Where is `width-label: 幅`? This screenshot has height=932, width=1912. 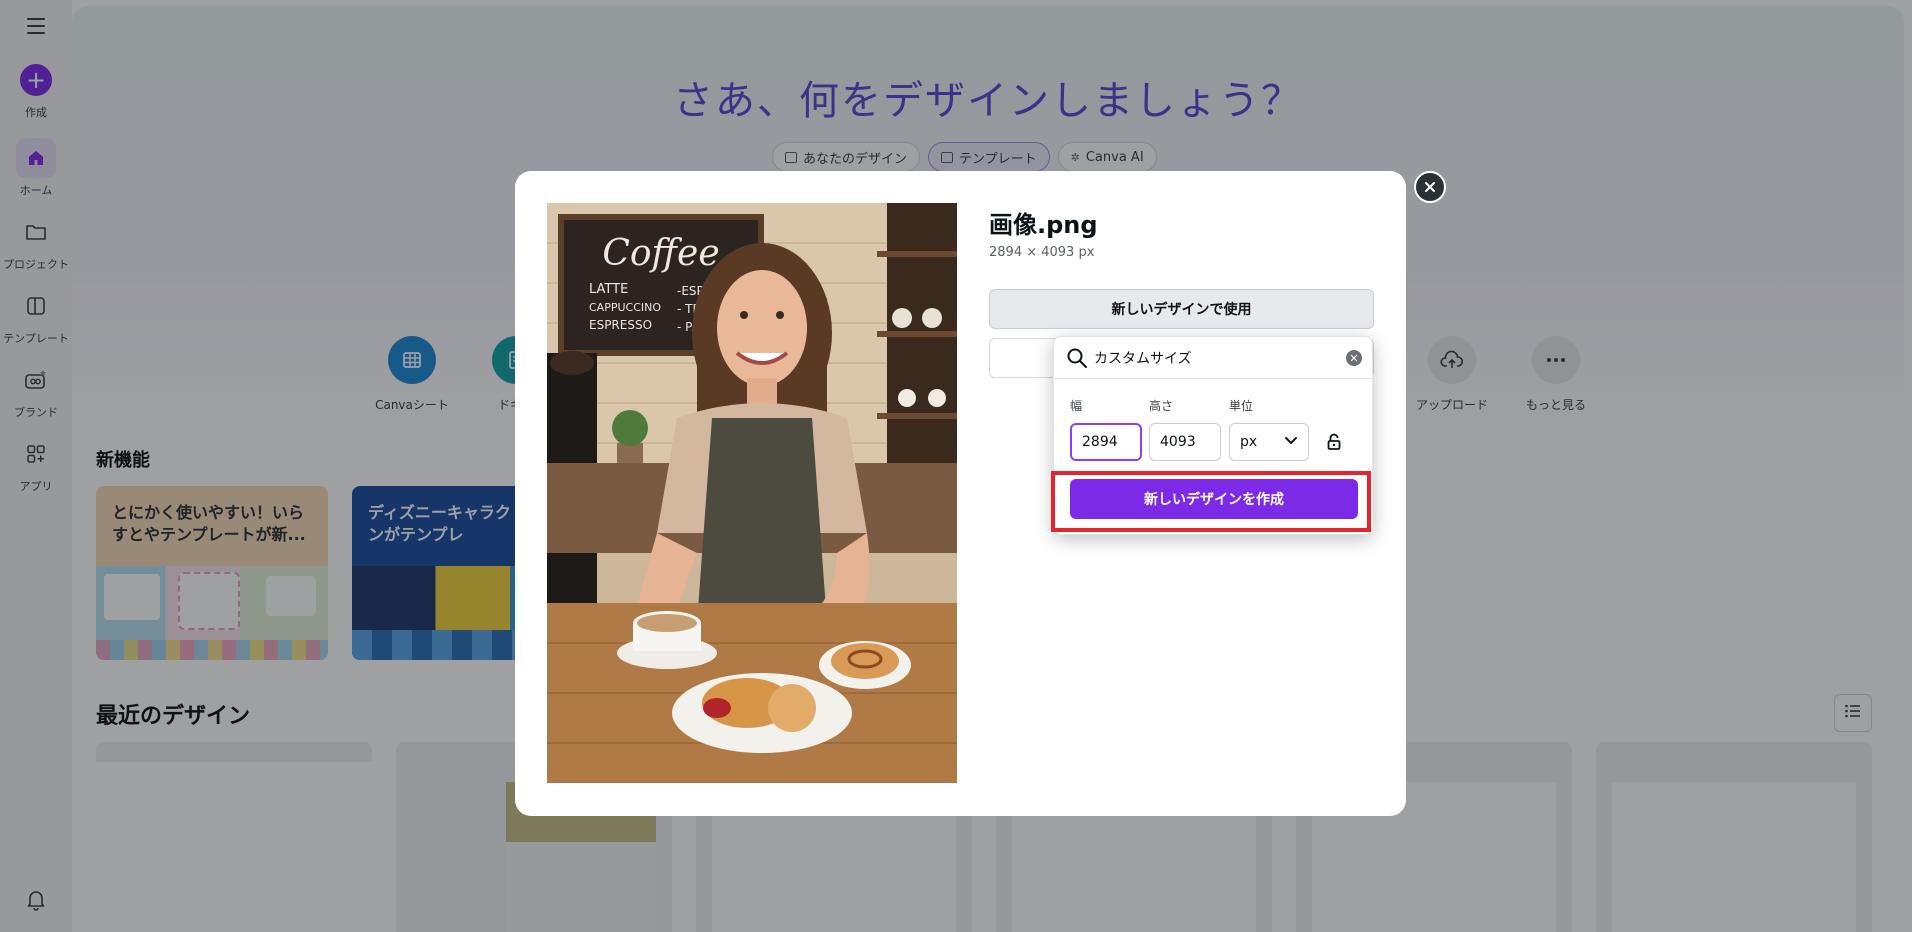
width-label: 幅 is located at coordinates (1076, 406).